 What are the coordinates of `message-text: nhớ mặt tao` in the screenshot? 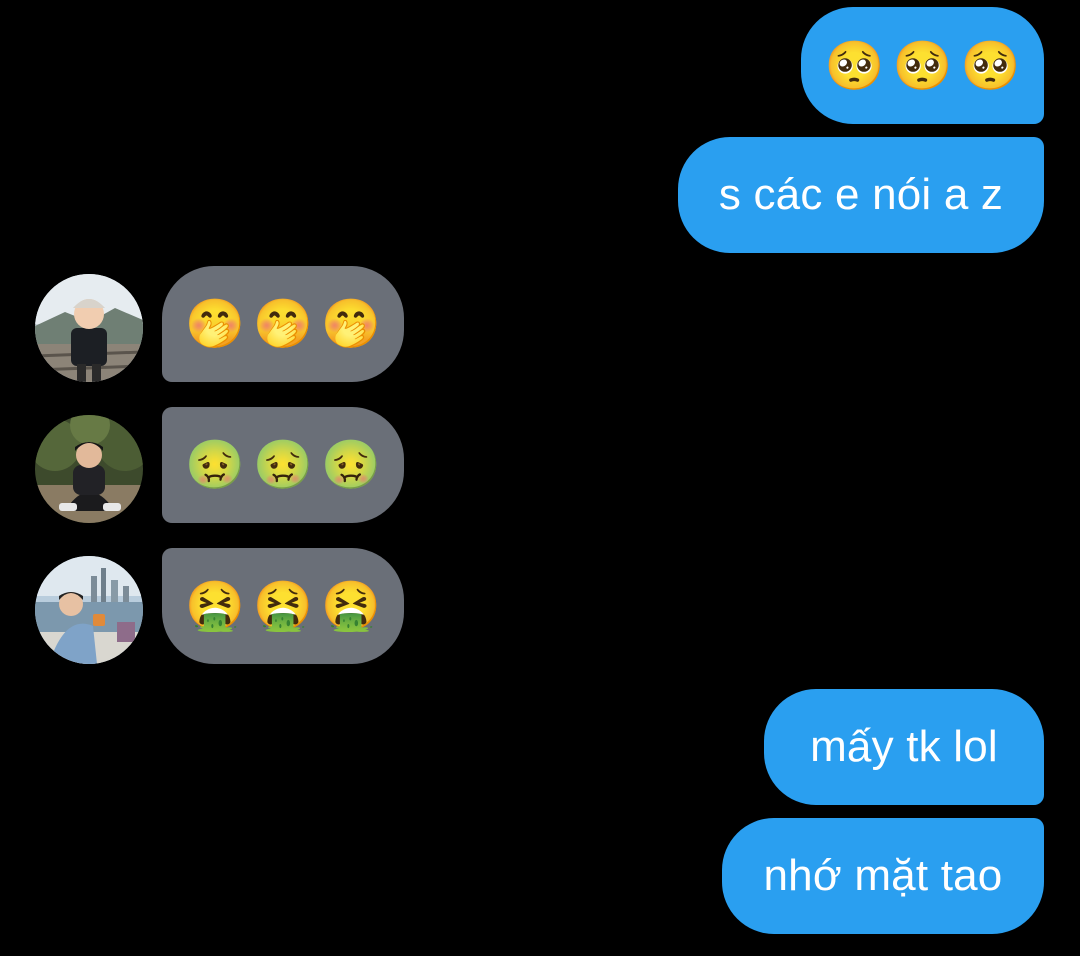 It's located at (883, 875).